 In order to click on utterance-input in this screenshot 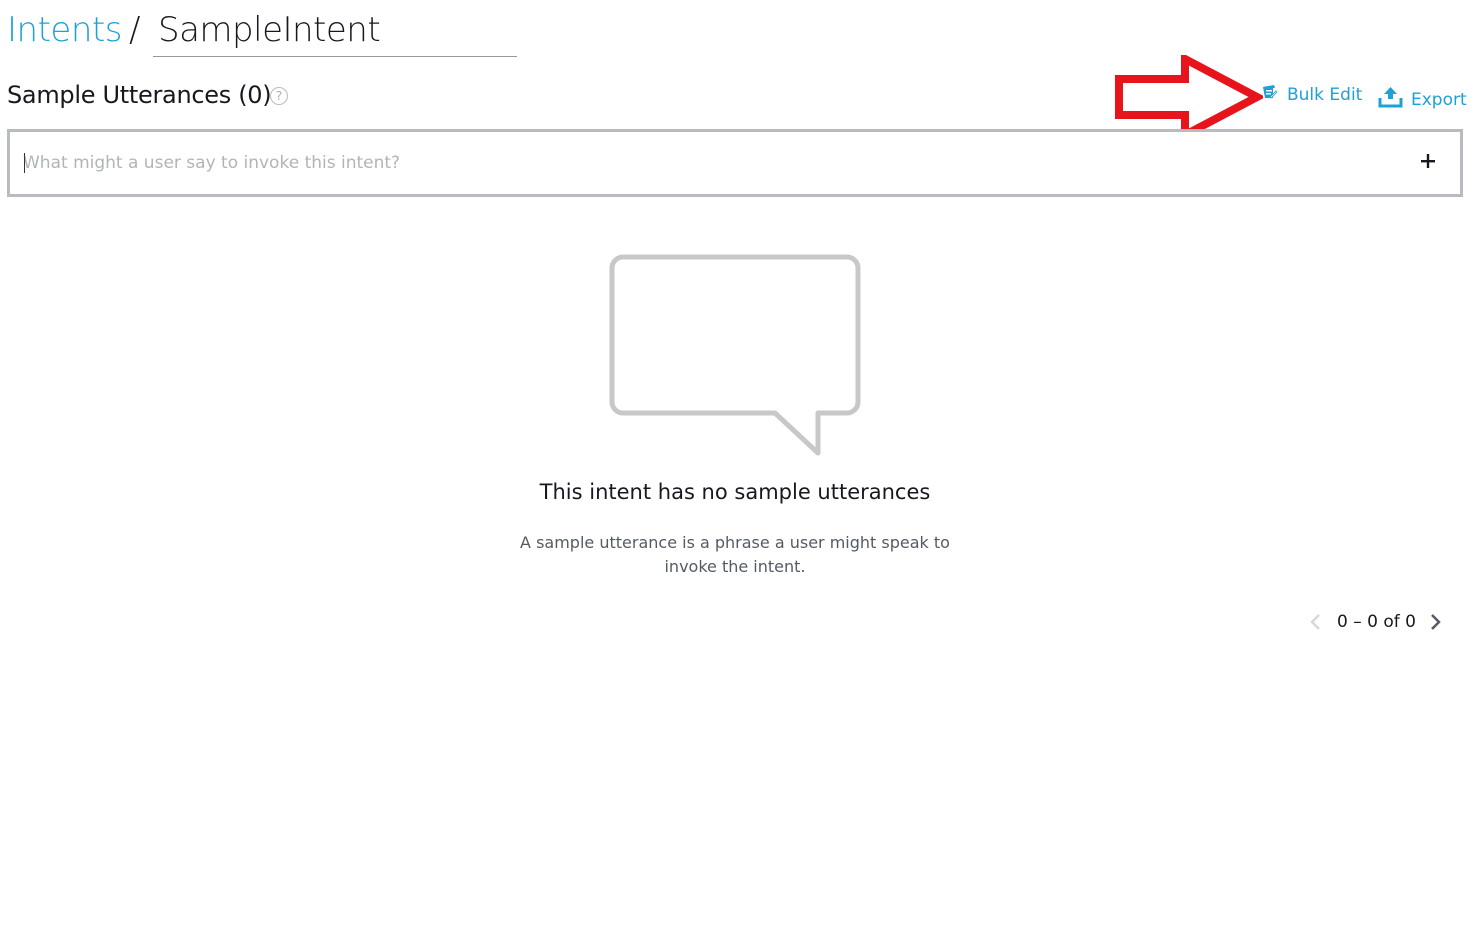, I will do `click(713, 163)`.